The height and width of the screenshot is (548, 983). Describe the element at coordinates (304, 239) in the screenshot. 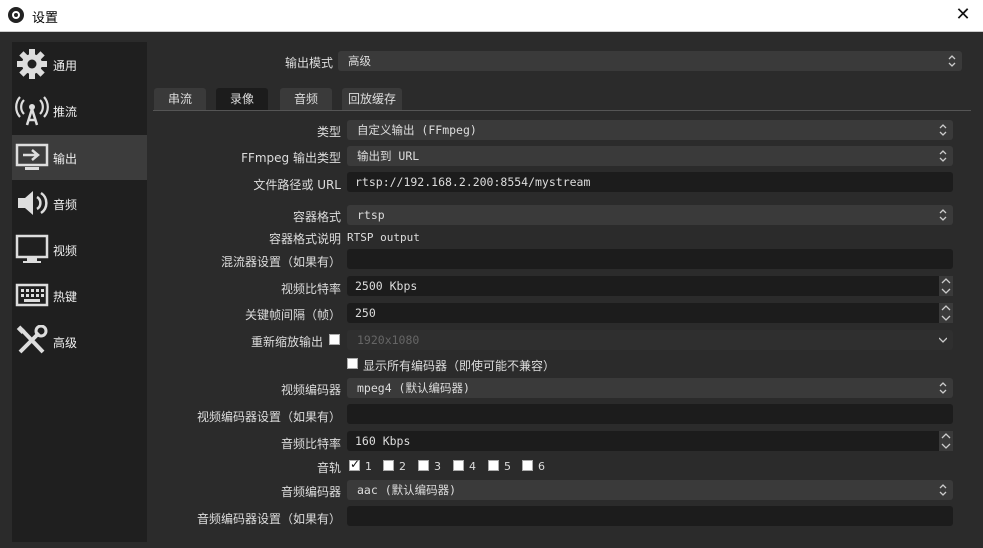

I see `container-desc-label: 容器格式说明` at that location.